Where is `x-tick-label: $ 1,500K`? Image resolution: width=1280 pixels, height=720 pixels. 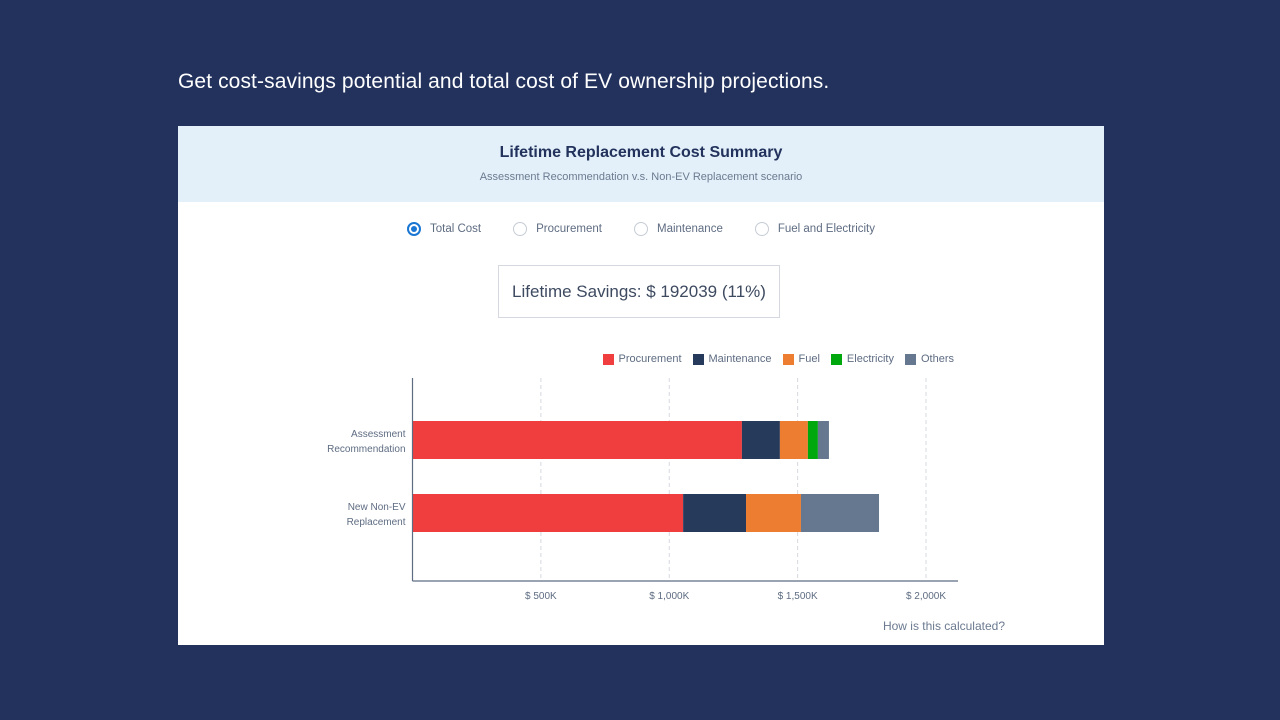 x-tick-label: $ 1,500K is located at coordinates (798, 596).